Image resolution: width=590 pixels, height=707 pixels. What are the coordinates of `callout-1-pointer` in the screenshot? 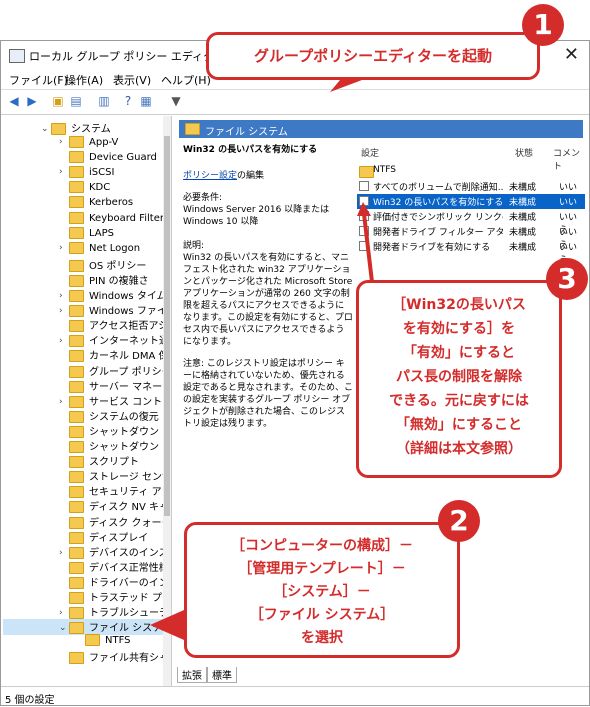 It's located at (346, 86).